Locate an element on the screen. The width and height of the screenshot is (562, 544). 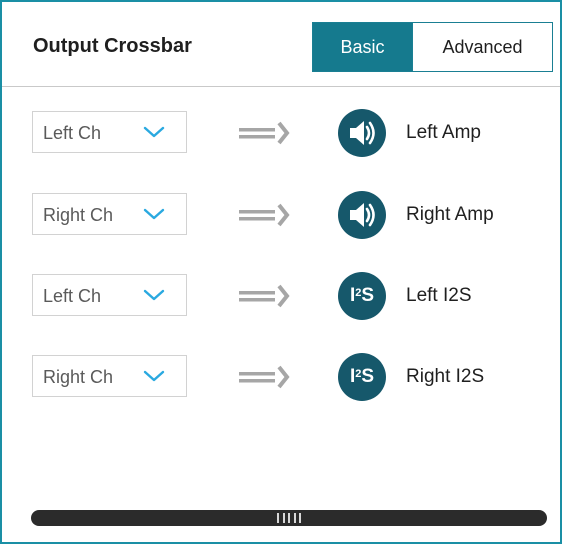
source-select-right-i2s: Right Ch is located at coordinates (109, 376).